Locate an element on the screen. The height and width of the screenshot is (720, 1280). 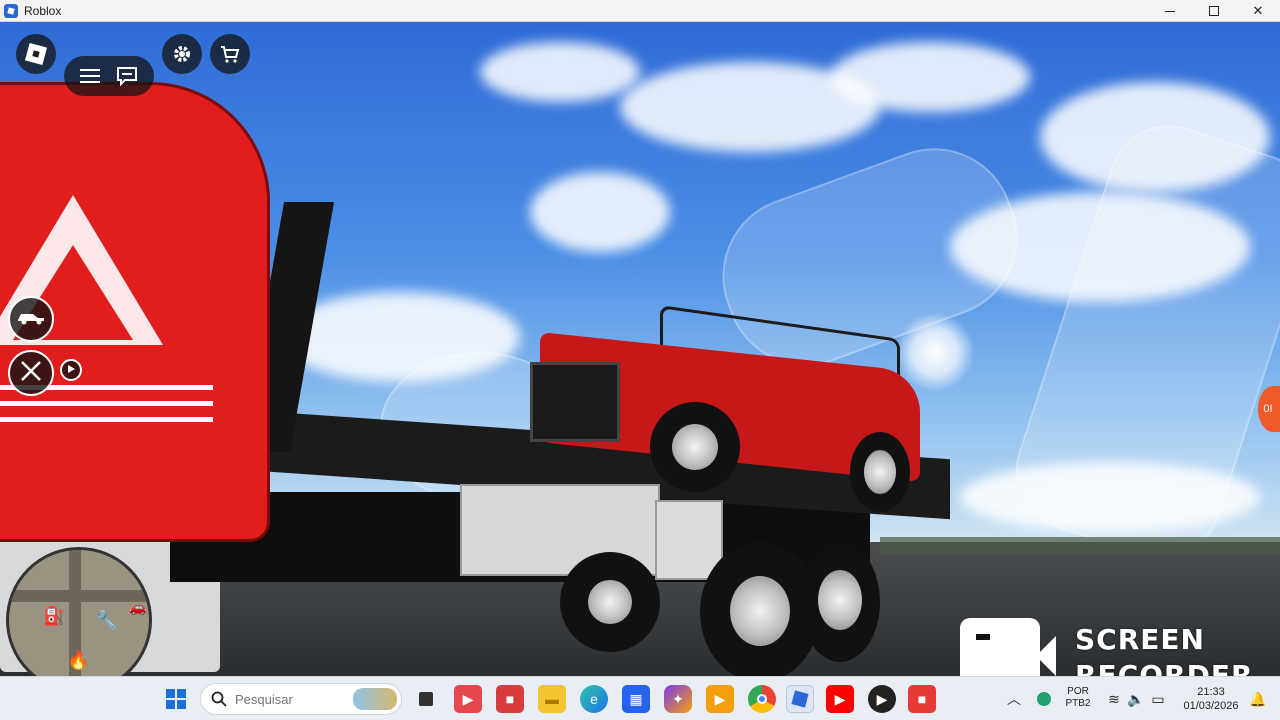
chevron-up-icon: ︿ is located at coordinates (1014, 699).